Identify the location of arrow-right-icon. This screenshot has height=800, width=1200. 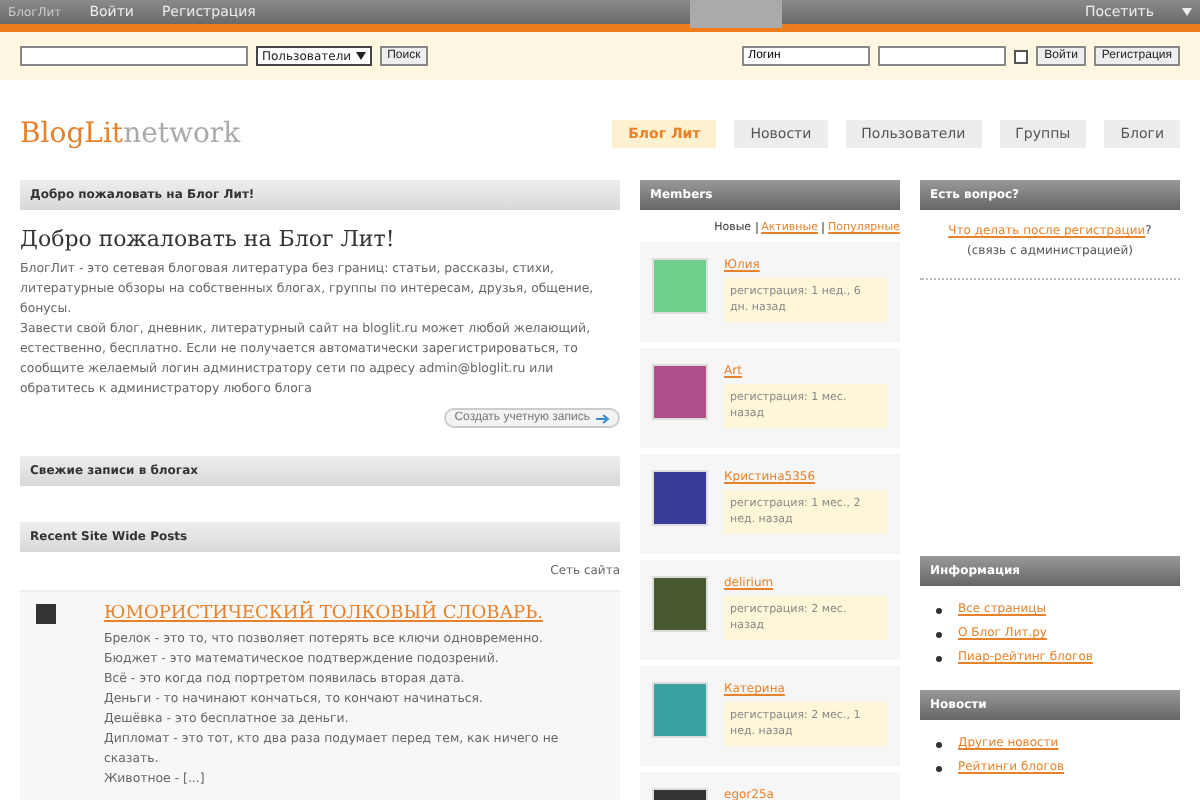
(603, 418).